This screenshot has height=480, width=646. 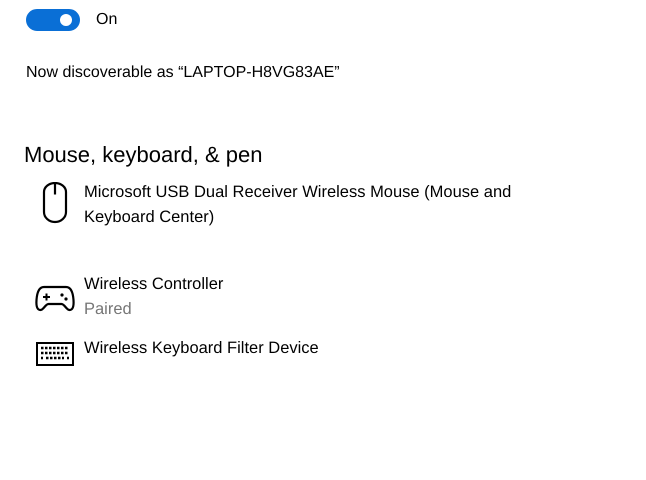 I want to click on mouse-icon, so click(x=55, y=203).